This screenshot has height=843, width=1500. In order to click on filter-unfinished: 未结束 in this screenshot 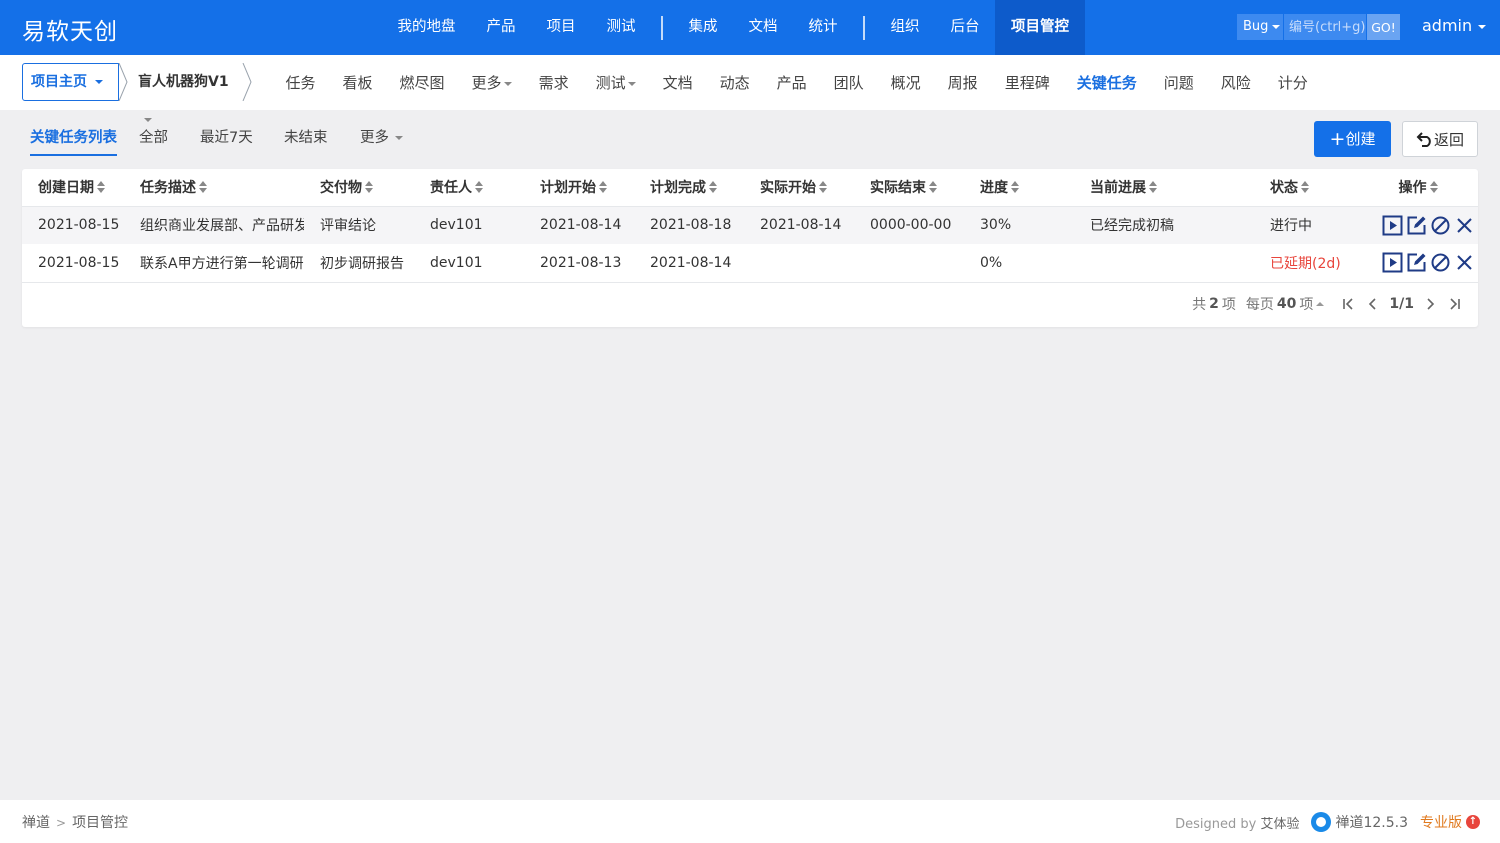, I will do `click(306, 138)`.